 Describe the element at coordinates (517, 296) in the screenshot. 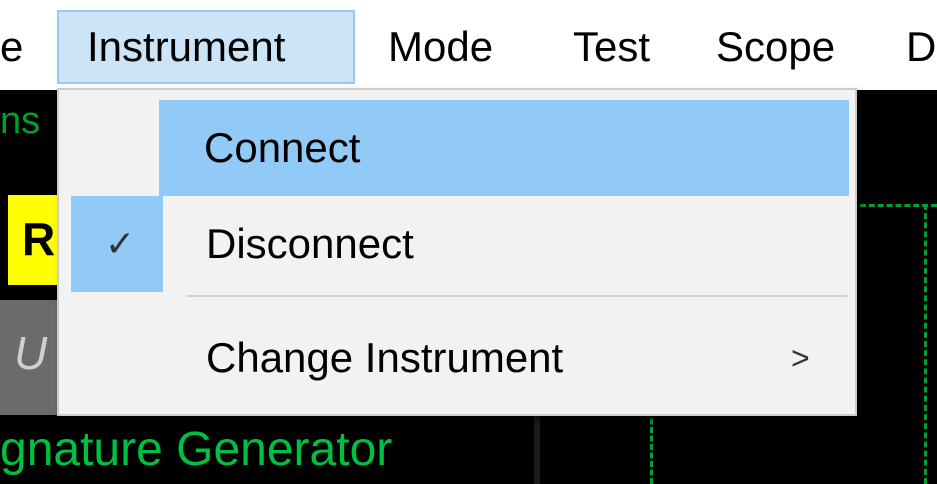

I see `menu-separator` at that location.